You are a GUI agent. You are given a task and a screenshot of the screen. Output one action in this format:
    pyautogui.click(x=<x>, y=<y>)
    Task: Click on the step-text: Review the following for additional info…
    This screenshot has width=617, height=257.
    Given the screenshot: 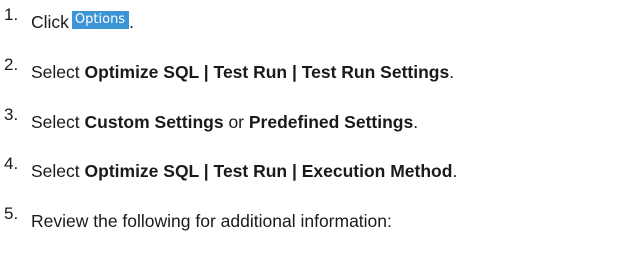 What is the action you would take?
    pyautogui.click(x=211, y=221)
    